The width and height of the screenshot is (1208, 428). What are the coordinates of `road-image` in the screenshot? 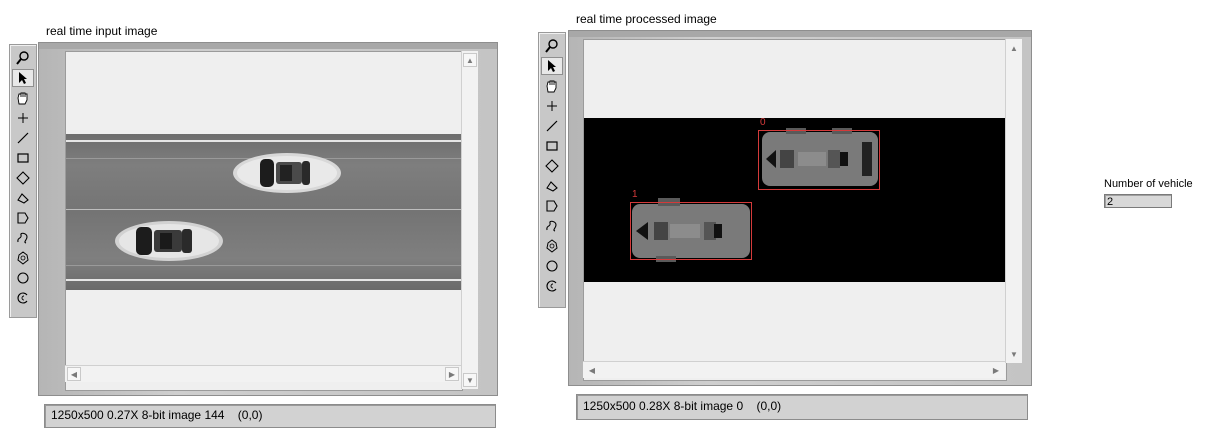 It's located at (264, 212).